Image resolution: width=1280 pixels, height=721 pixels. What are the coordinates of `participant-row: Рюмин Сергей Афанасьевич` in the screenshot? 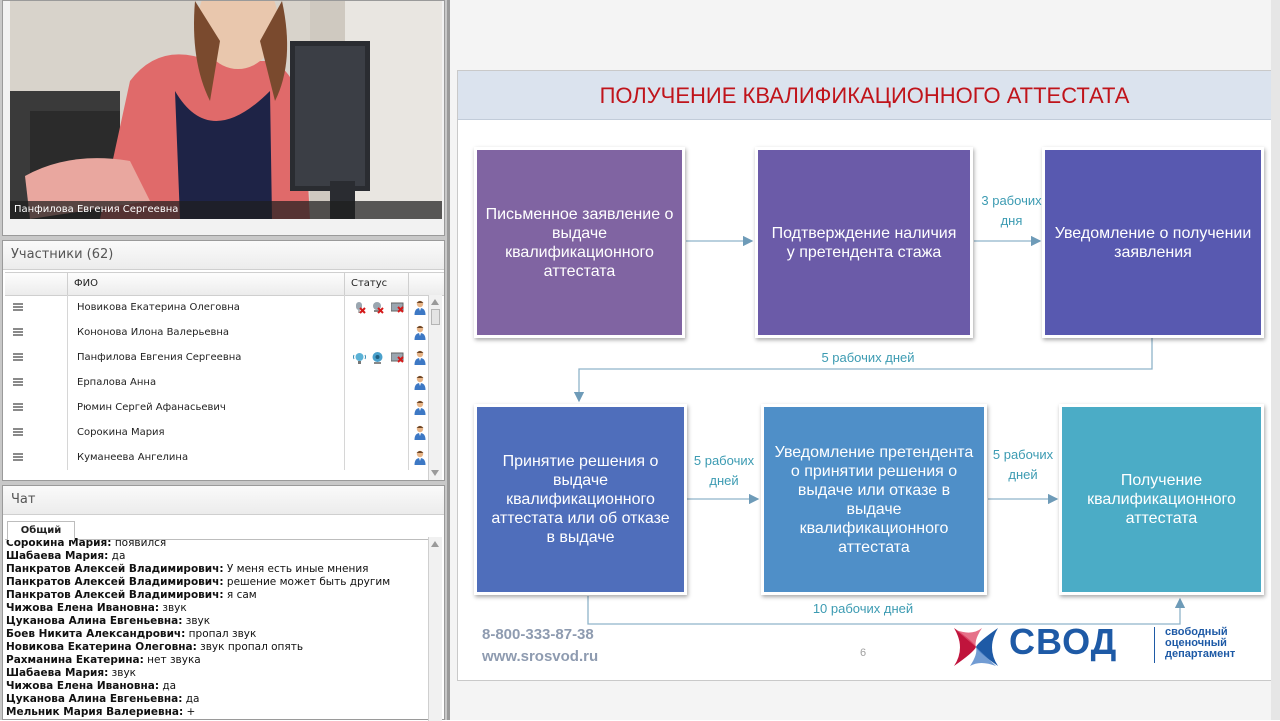 It's located at (217, 407).